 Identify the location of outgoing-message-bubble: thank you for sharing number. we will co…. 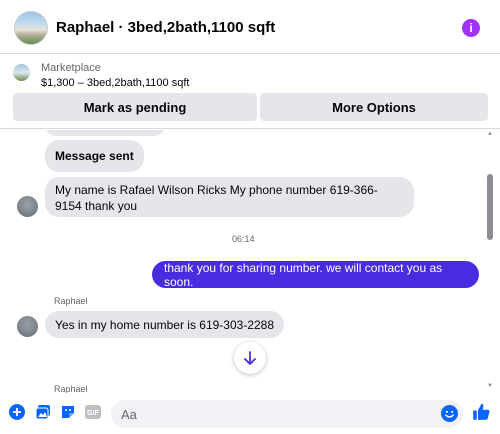
(315, 274).